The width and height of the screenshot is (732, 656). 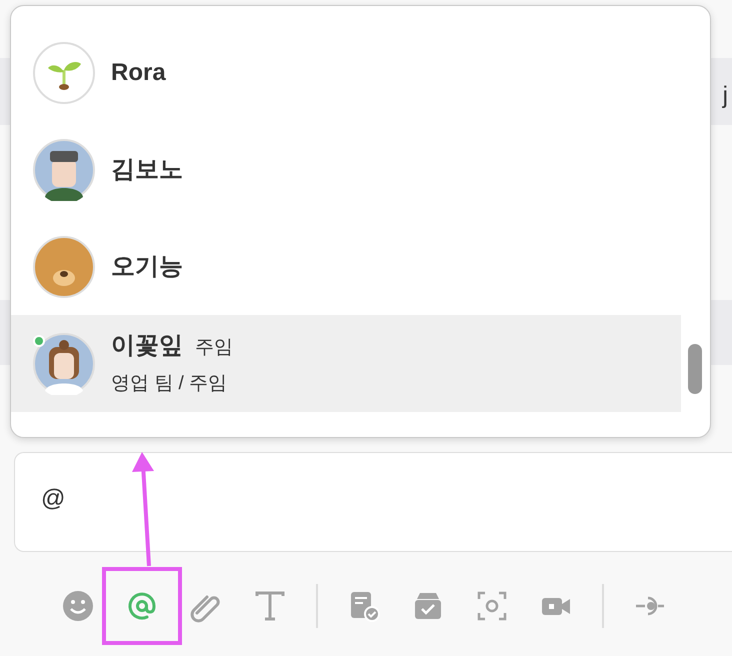 What do you see at coordinates (141, 499) in the screenshot?
I see `text-input: @` at bounding box center [141, 499].